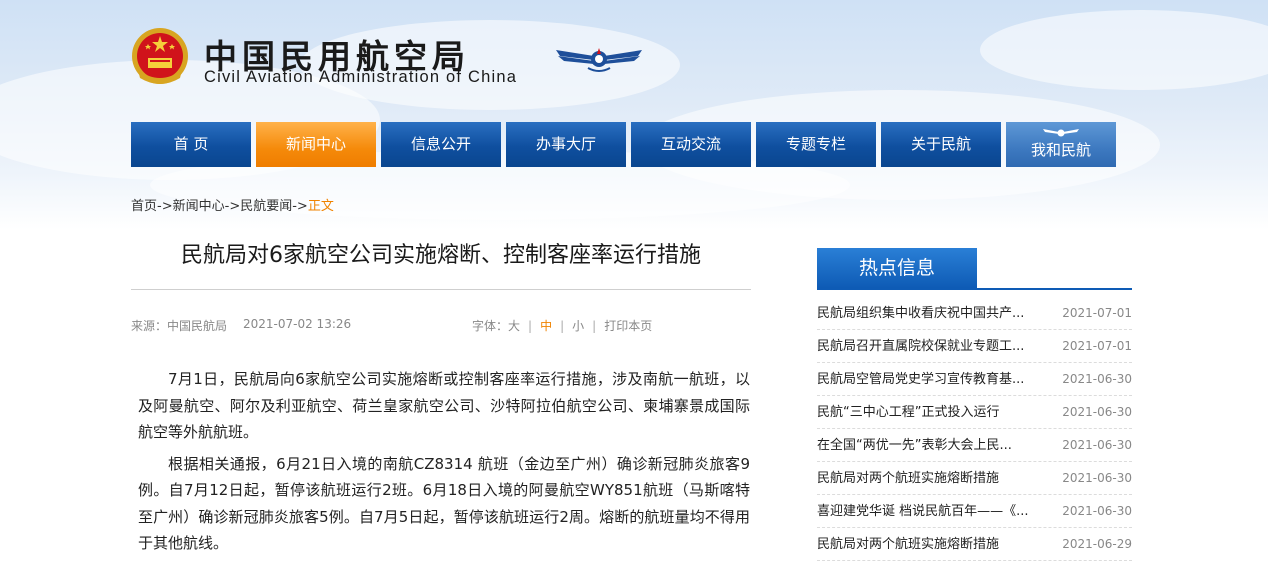 The image size is (1268, 579). What do you see at coordinates (316, 144) in the screenshot?
I see `nav-news-center: 新闻中心` at bounding box center [316, 144].